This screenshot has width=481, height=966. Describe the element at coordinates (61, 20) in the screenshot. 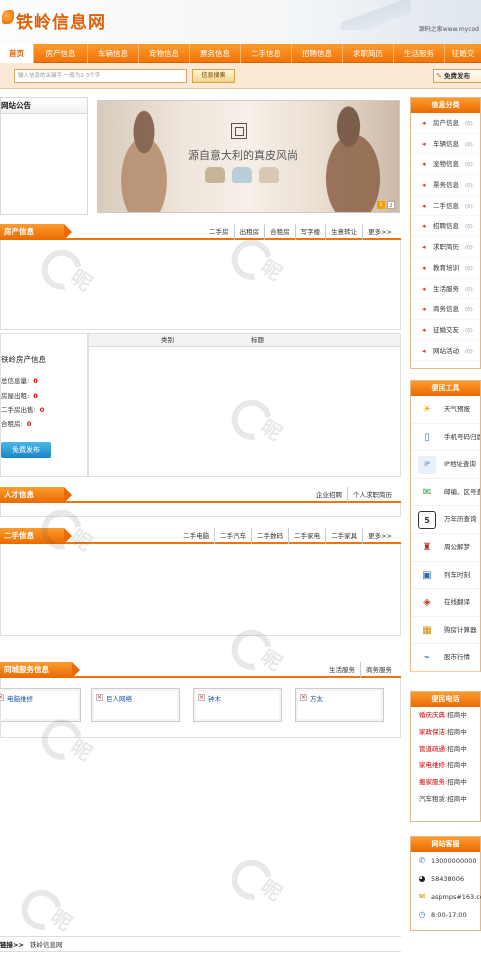

I see `site-logo: 铁岭信息网` at that location.